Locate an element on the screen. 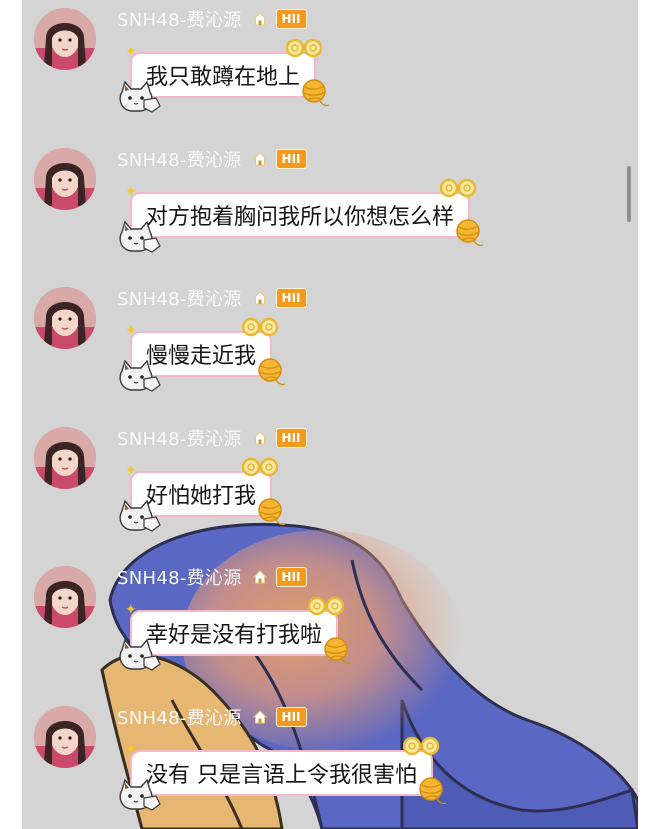 This screenshot has width=660, height=829. message-bubble: 对方抱着胸问我所以你想怎么样 is located at coordinates (300, 214).